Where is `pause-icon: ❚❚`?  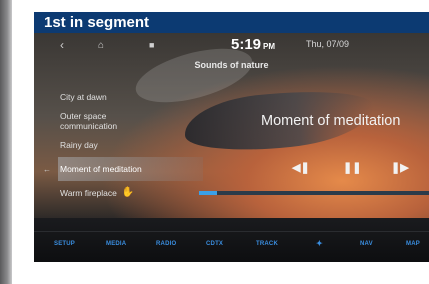
pause-icon: ❚❚ is located at coordinates (352, 167).